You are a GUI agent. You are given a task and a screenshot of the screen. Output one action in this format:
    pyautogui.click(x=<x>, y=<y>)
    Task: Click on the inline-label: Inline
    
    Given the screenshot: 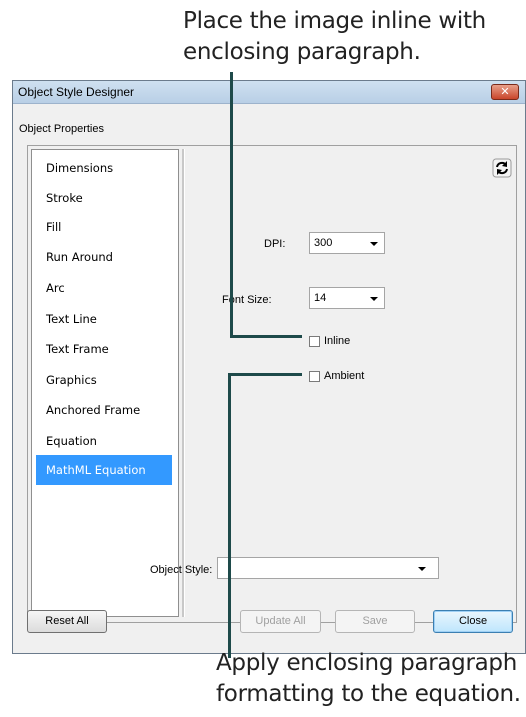 What is the action you would take?
    pyautogui.click(x=337, y=341)
    